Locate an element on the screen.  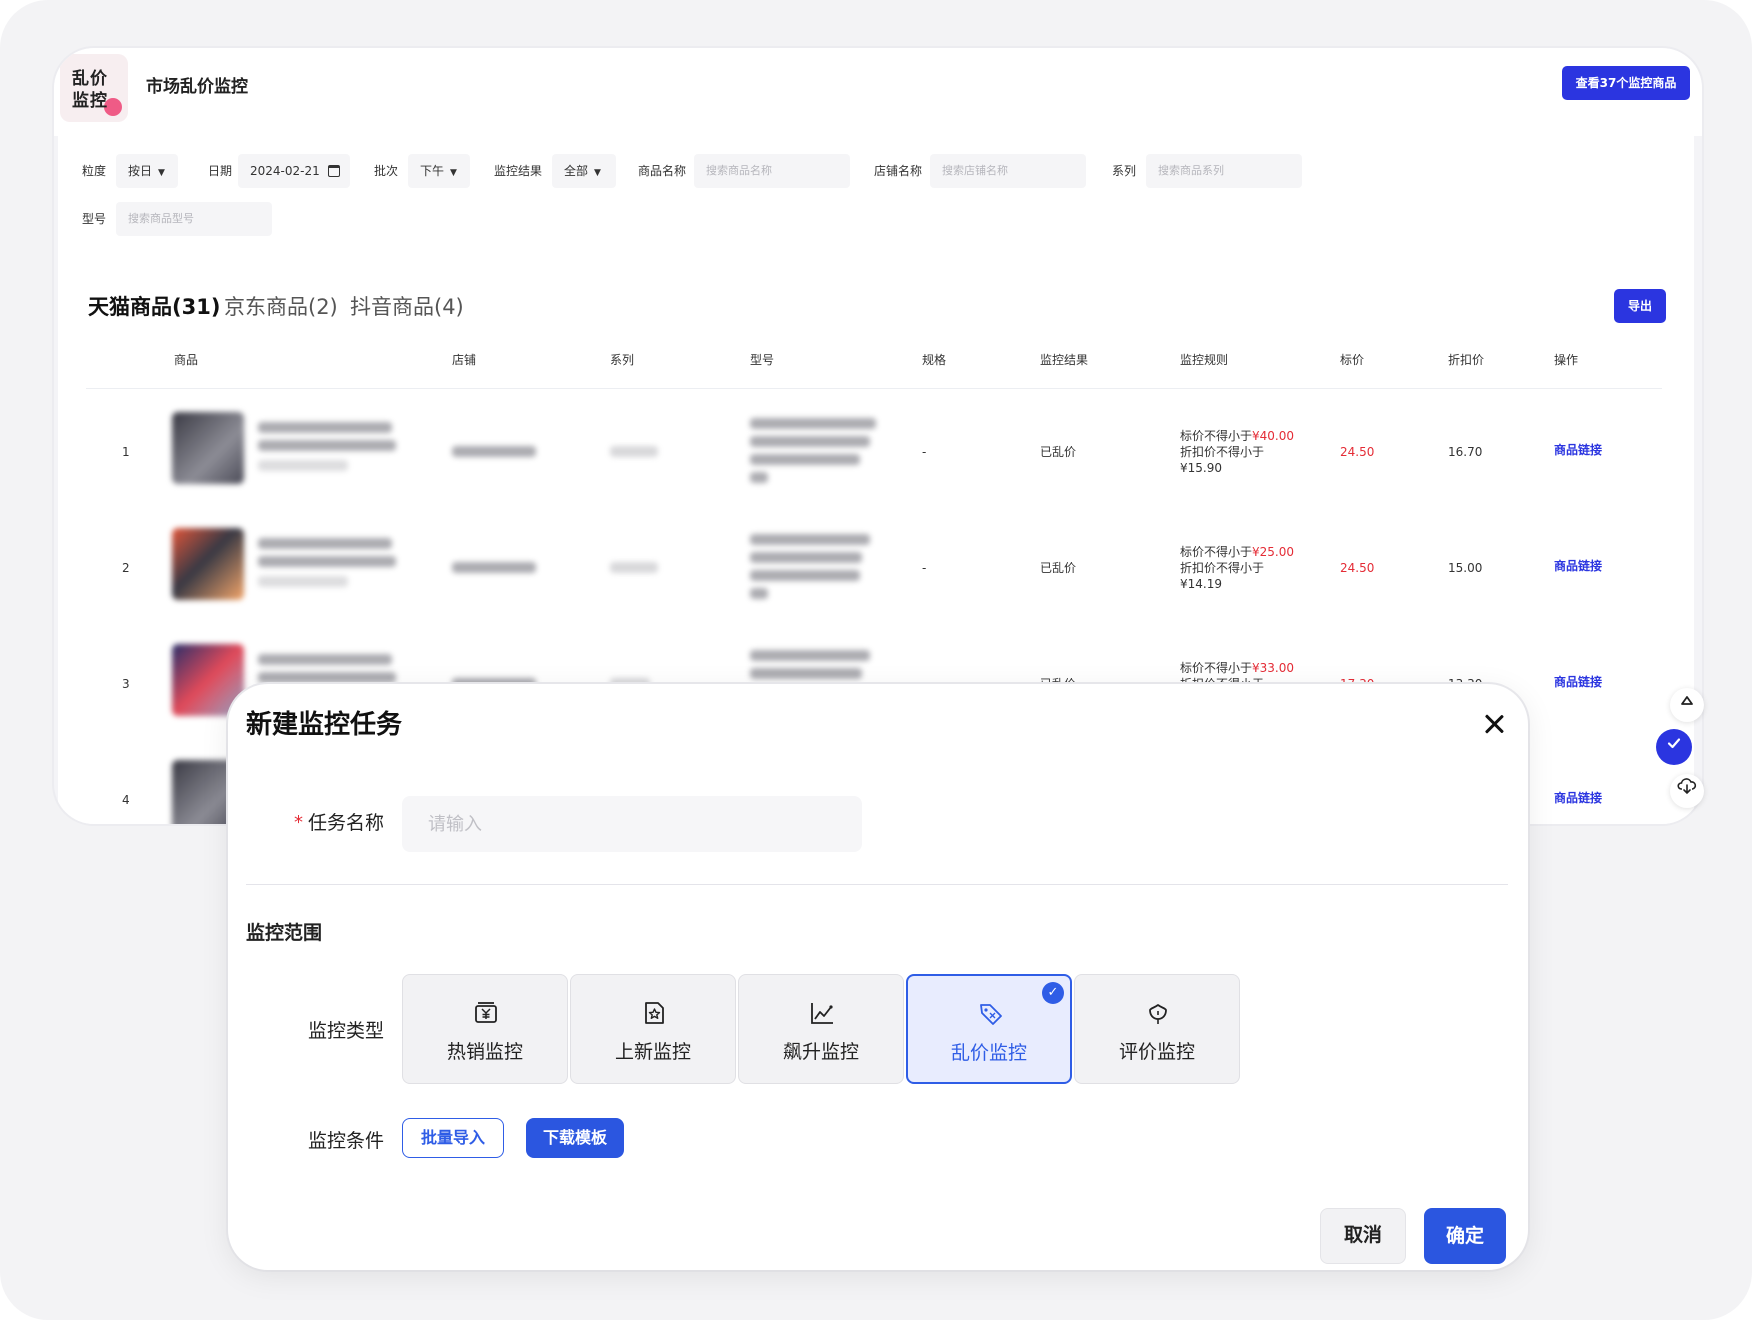
rule-price: ¥40.00 is located at coordinates (1273, 436).